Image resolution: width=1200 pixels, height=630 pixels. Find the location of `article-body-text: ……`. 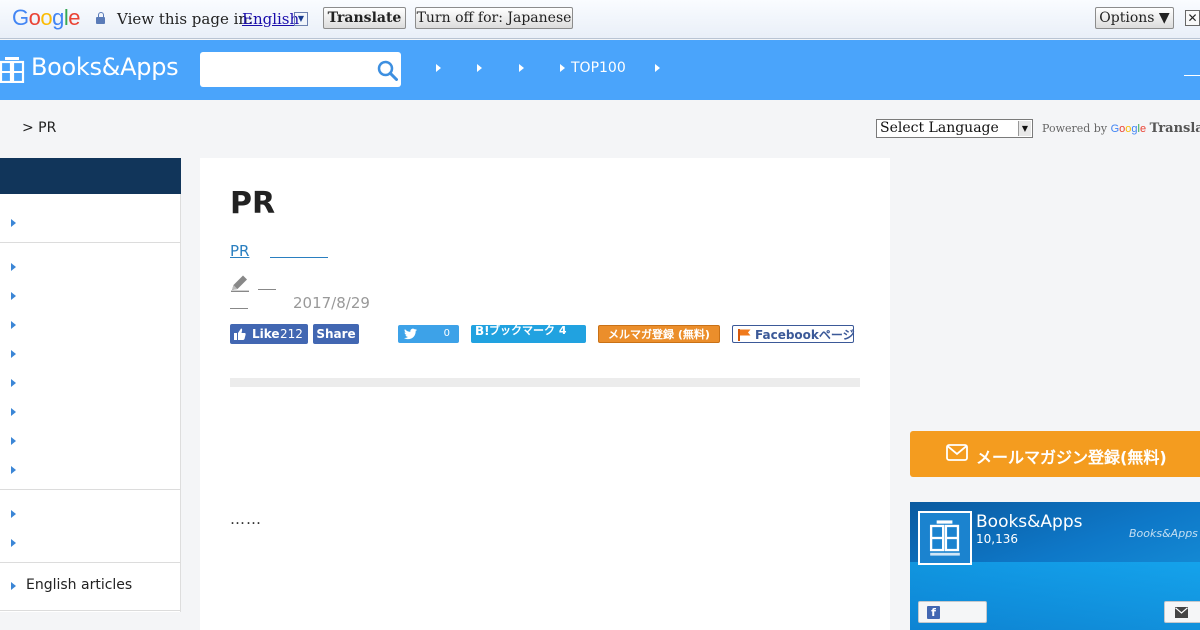

article-body-text: …… is located at coordinates (246, 519).